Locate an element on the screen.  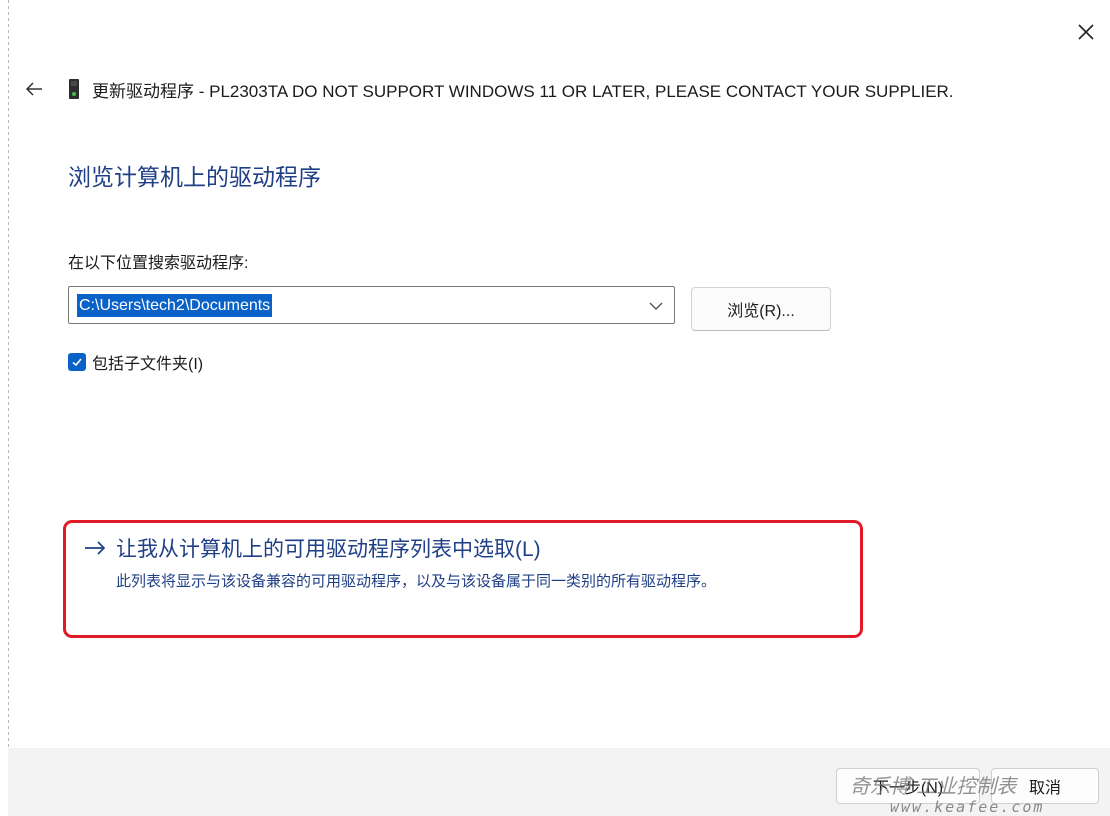
search-location-label: 在以下位置搜索驱动程序: is located at coordinates (158, 263).